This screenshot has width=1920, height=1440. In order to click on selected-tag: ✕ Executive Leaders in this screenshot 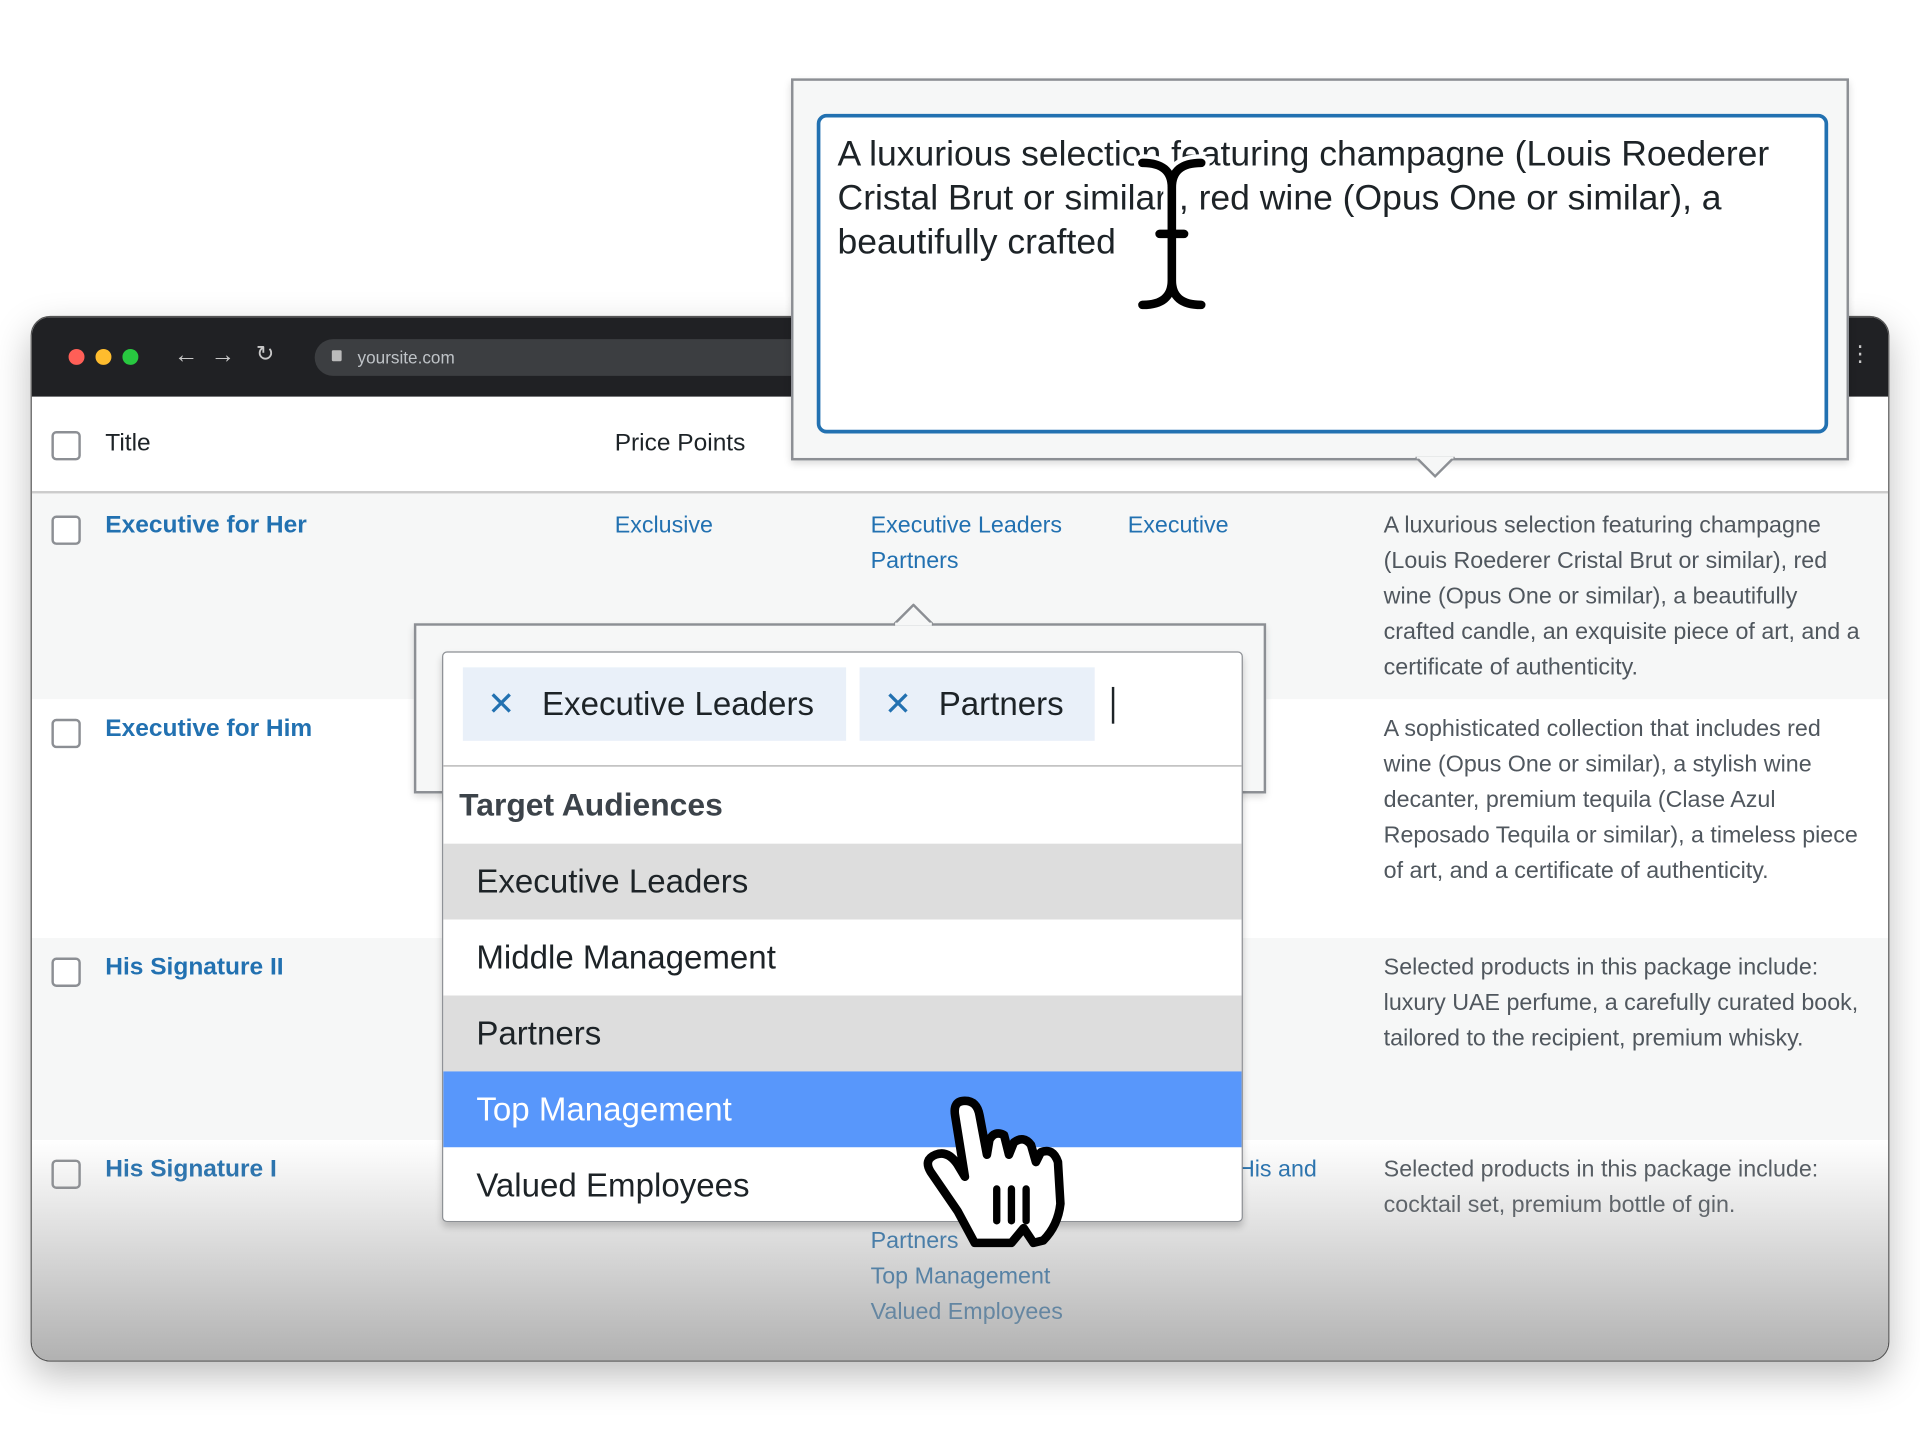, I will do `click(654, 704)`.